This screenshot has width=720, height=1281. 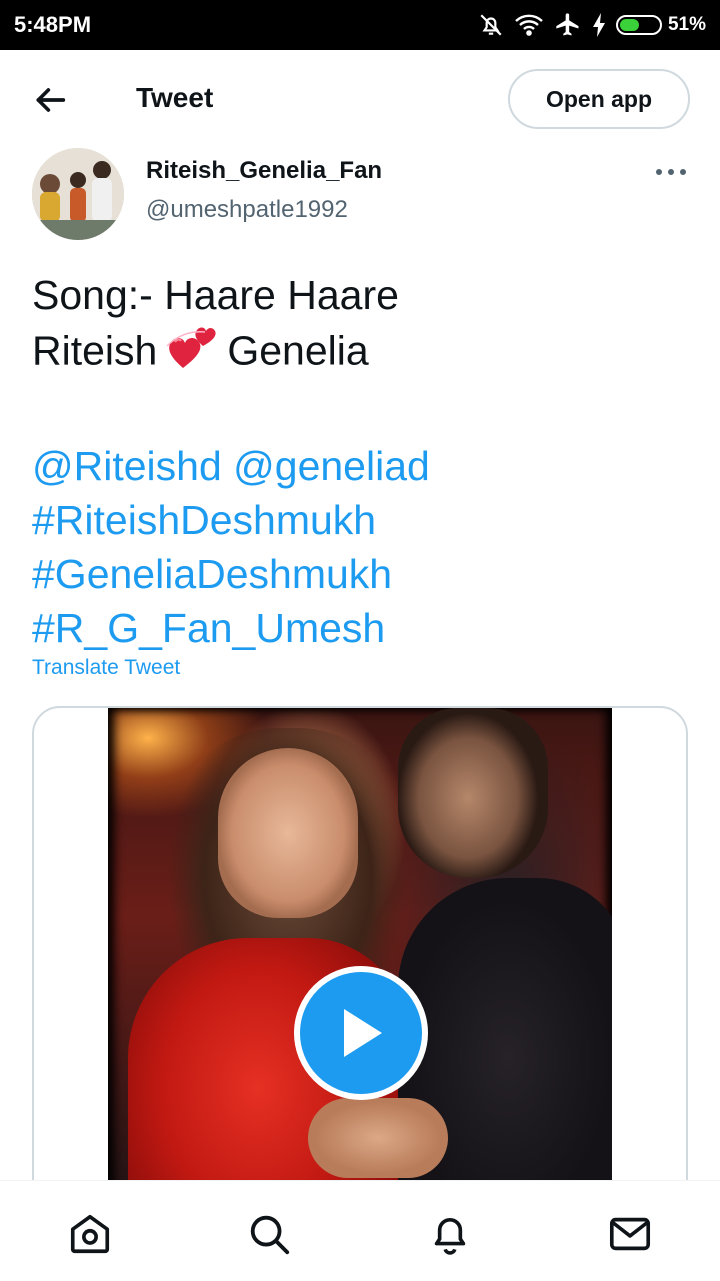 I want to click on search-icon, so click(x=270, y=1235).